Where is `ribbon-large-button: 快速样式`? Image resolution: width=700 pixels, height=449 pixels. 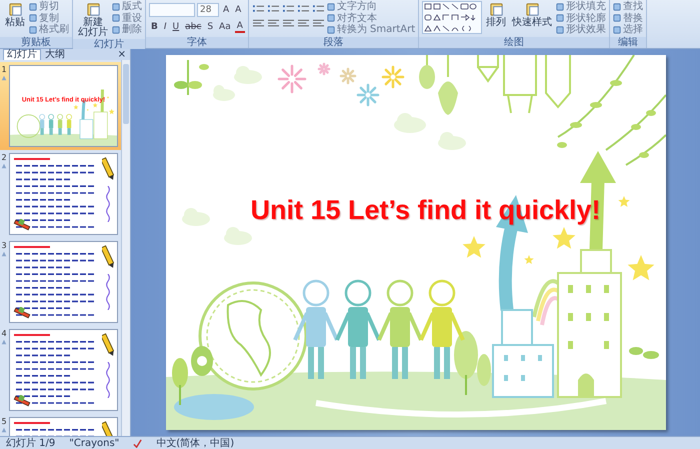
ribbon-large-button: 快速样式 is located at coordinates (532, 15).